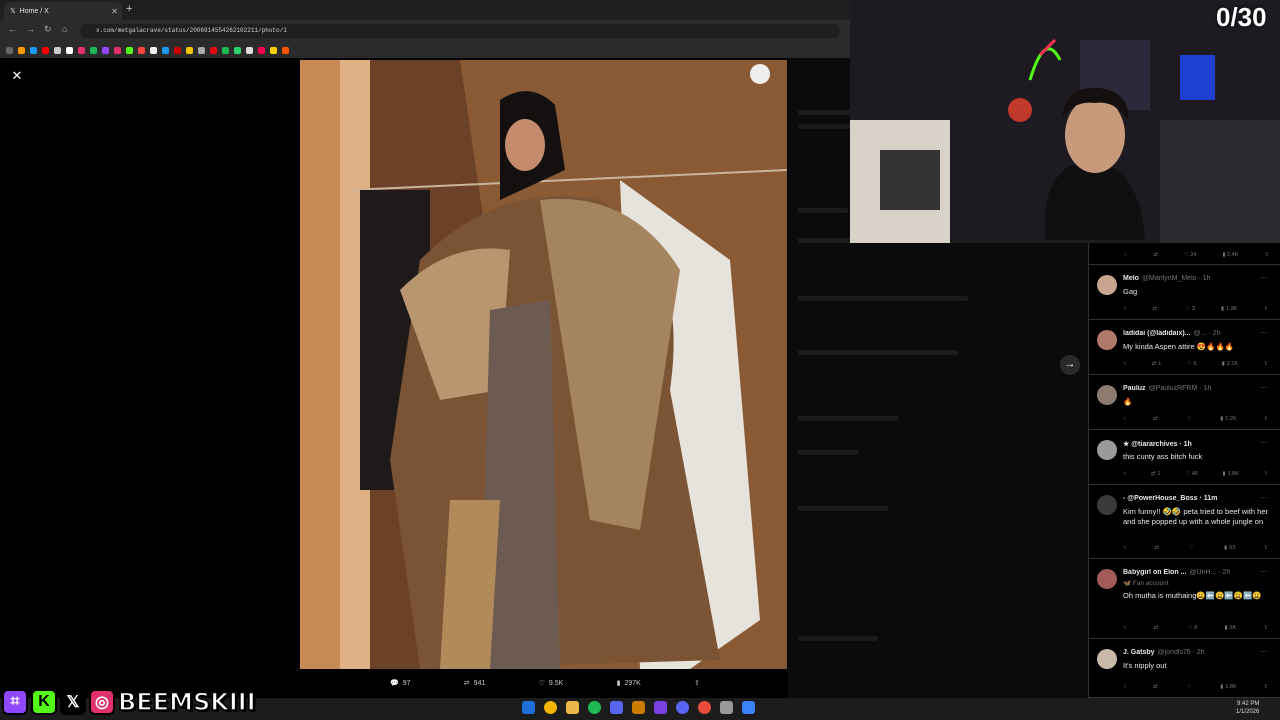  Describe the element at coordinates (1070, 365) in the screenshot. I see `next-photo-button: →` at that location.